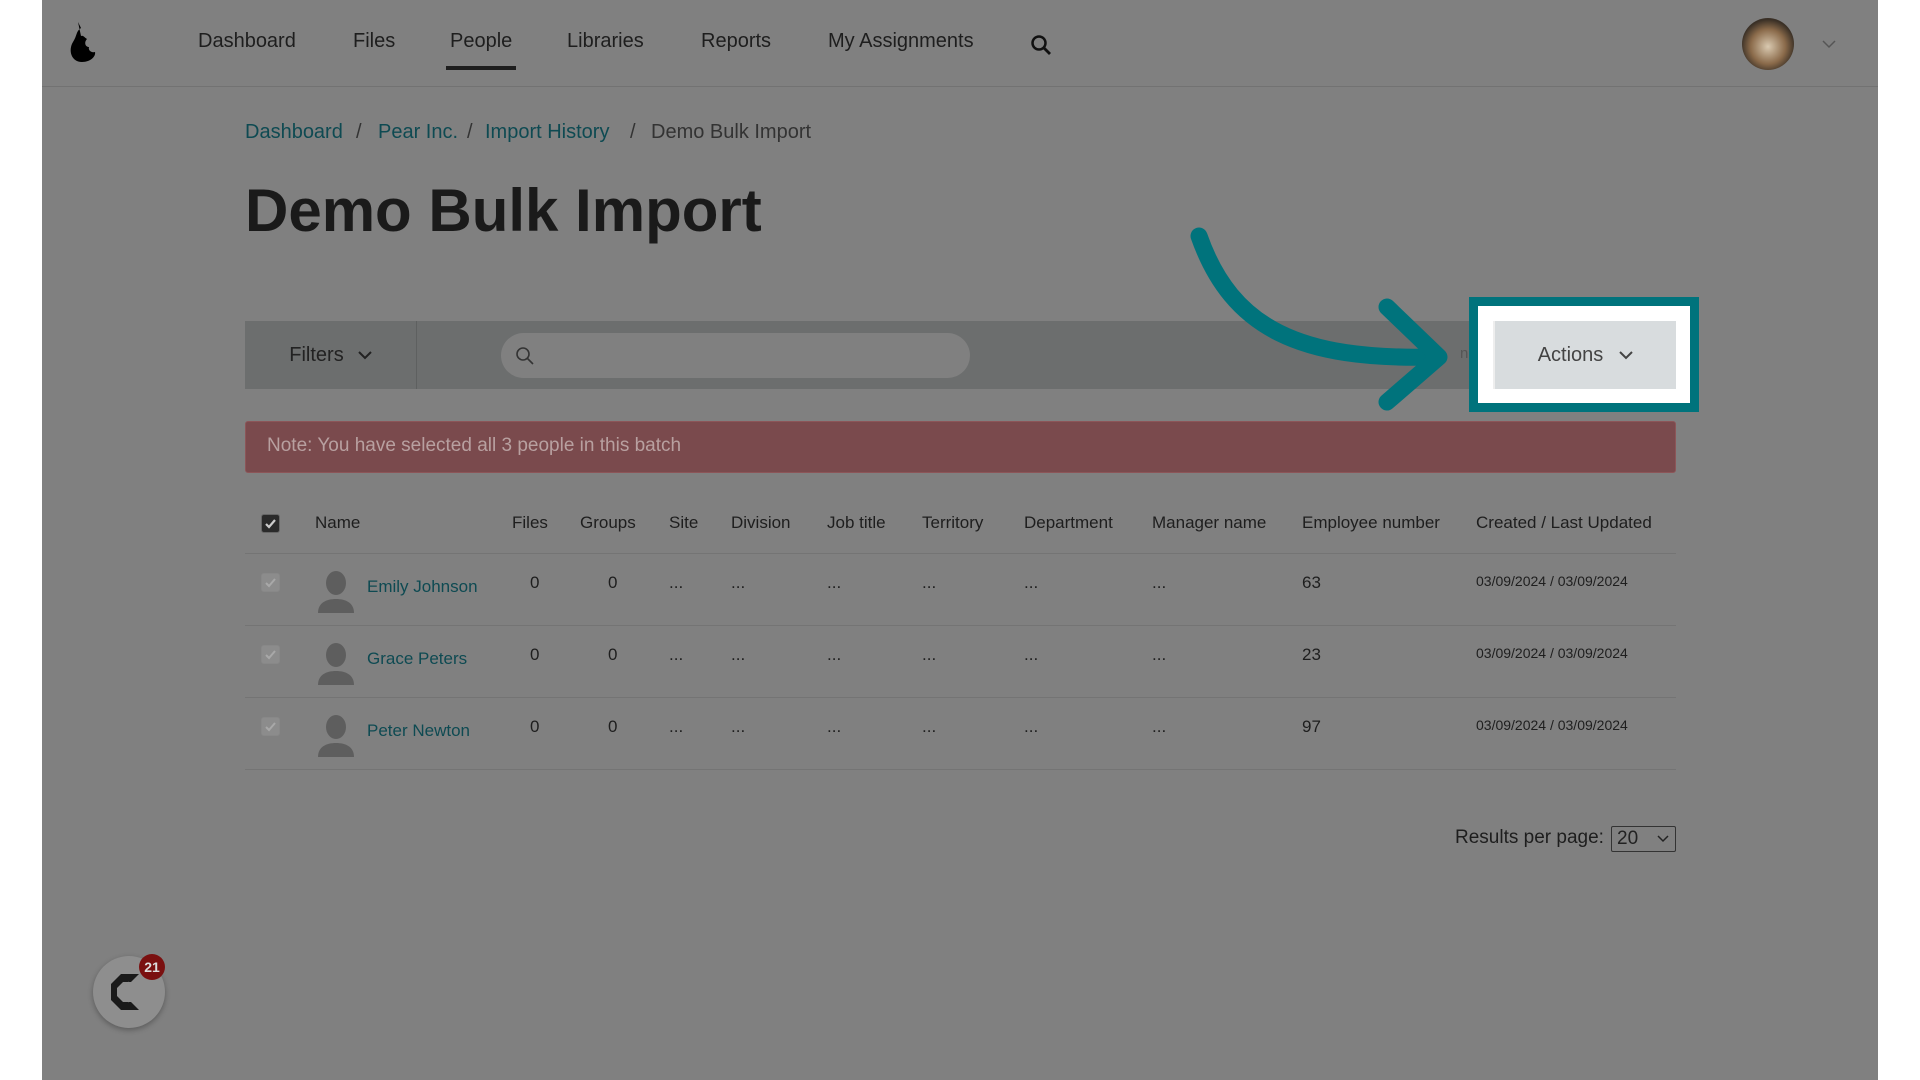  What do you see at coordinates (1529, 837) in the screenshot?
I see `results-per-page-label: Results per page:` at bounding box center [1529, 837].